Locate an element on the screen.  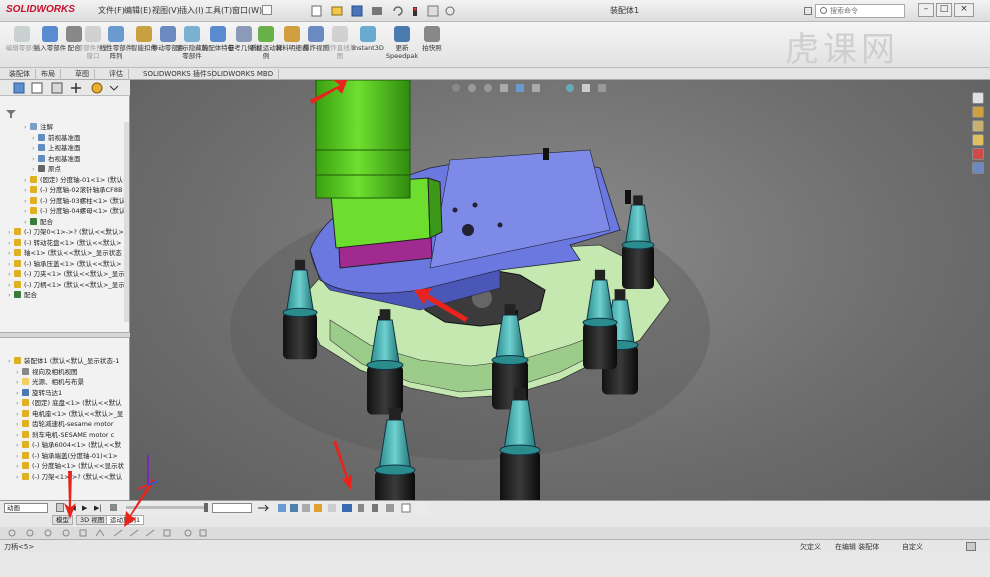
search-input: 搜索命令 is located at coordinates (860, 11).